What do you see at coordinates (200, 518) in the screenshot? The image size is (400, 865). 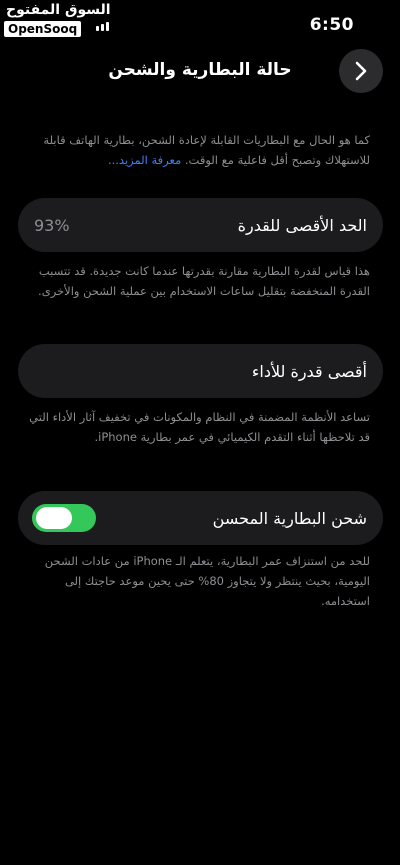 I see `optimized-charging-row: شحن البطارية المحسن` at bounding box center [200, 518].